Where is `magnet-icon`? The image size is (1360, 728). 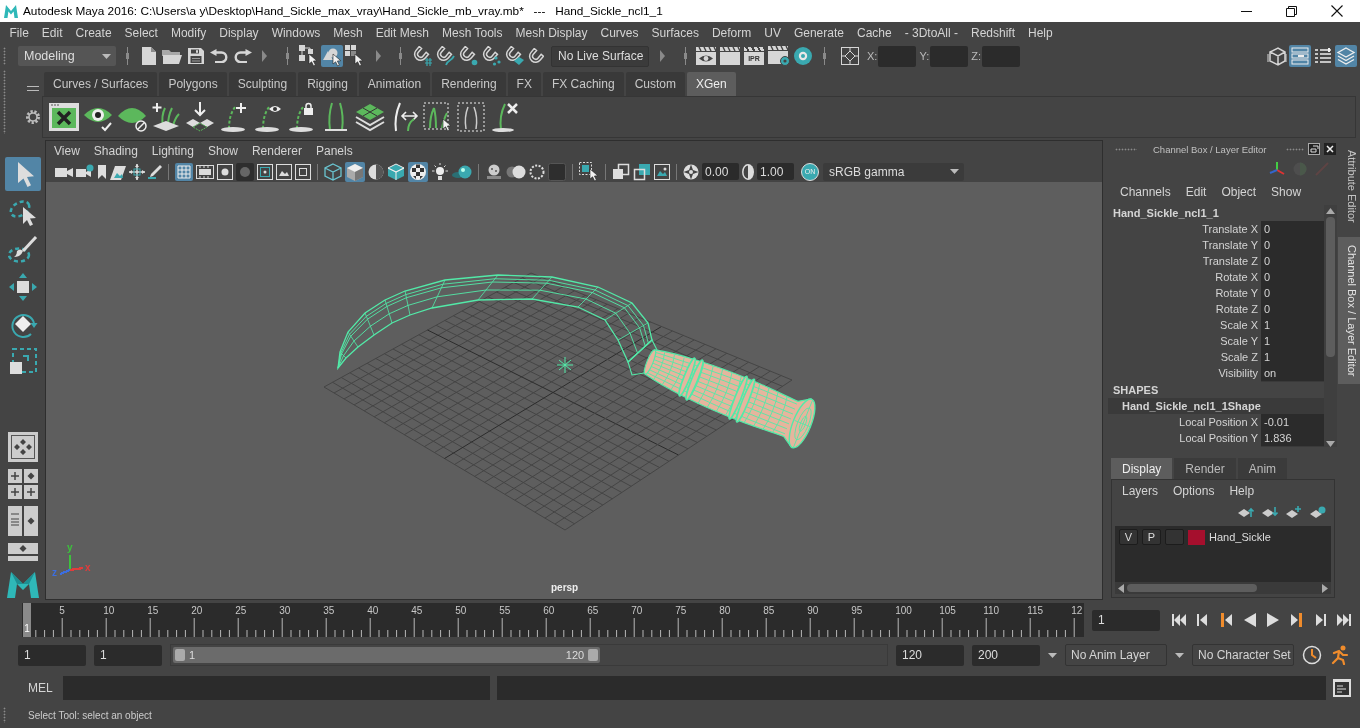
magnet-icon is located at coordinates (535, 56).